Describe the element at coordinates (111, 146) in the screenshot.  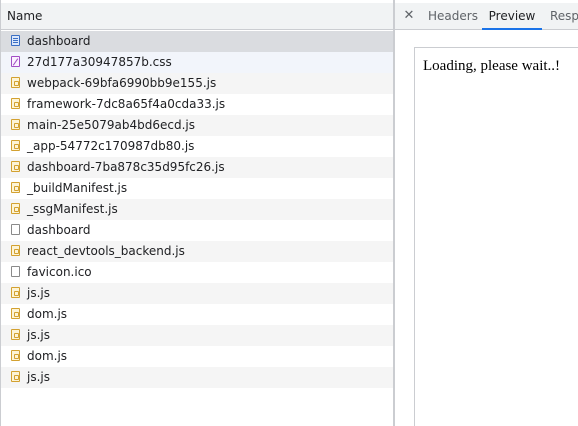
I see `request-name: _app-54772c170987db80.js` at that location.